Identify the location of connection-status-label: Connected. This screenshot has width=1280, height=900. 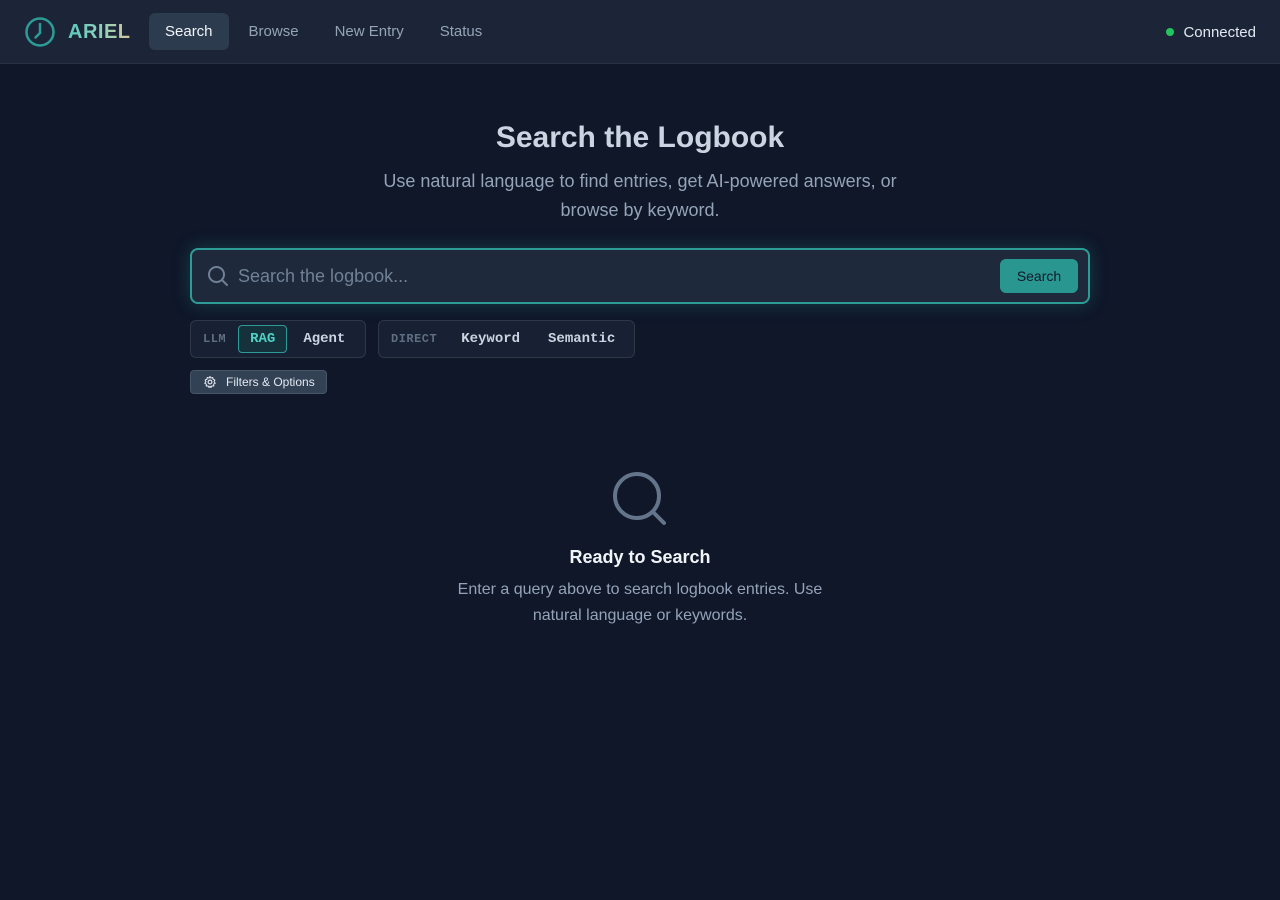
(1219, 32).